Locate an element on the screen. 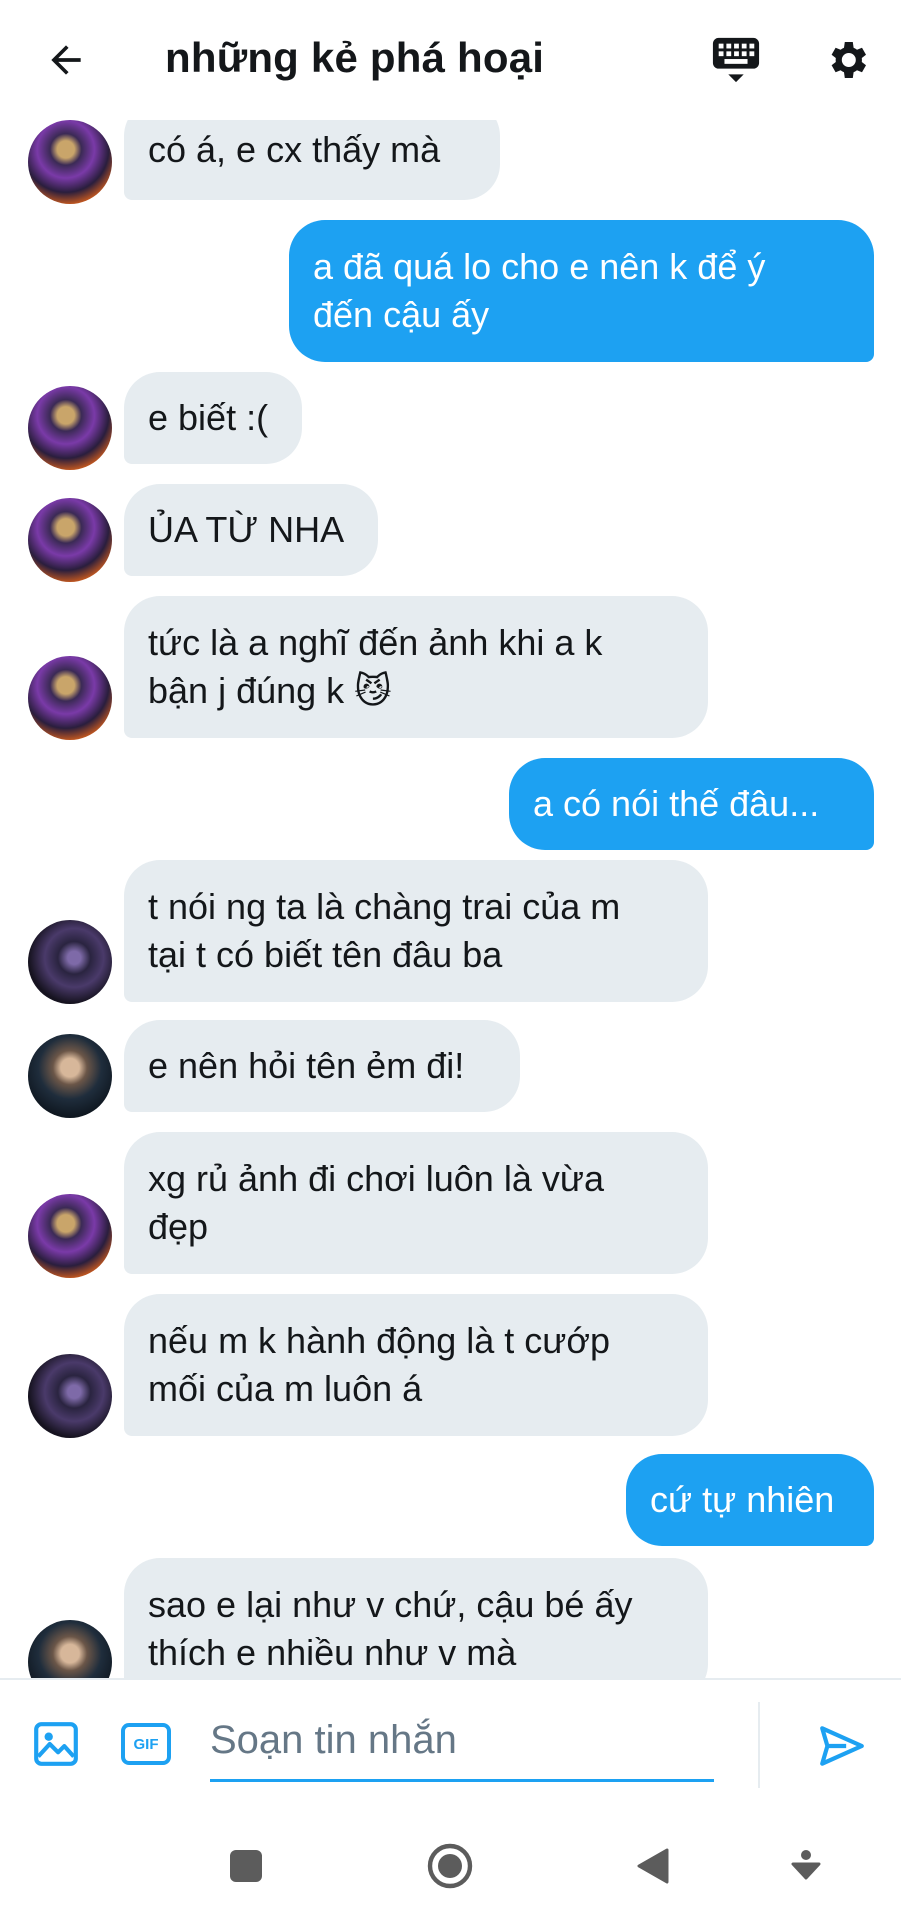 Image resolution: width=901 pixels, height=1920 pixels. message-bubble-outgoing: a đã quá lo cho e nên k để ý đến cậu ấy is located at coordinates (581, 291).